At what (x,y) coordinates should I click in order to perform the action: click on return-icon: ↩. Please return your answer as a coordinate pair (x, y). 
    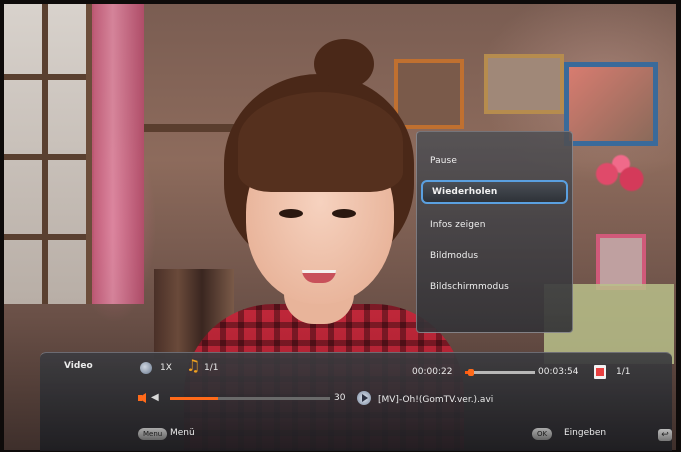
    Looking at the image, I should click on (665, 435).